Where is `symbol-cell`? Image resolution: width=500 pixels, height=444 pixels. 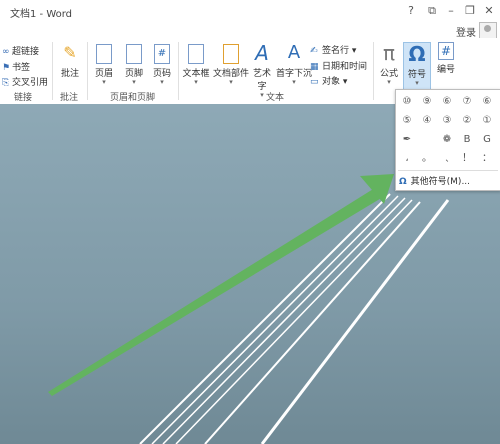
symbol-cell is located at coordinates (427, 140).